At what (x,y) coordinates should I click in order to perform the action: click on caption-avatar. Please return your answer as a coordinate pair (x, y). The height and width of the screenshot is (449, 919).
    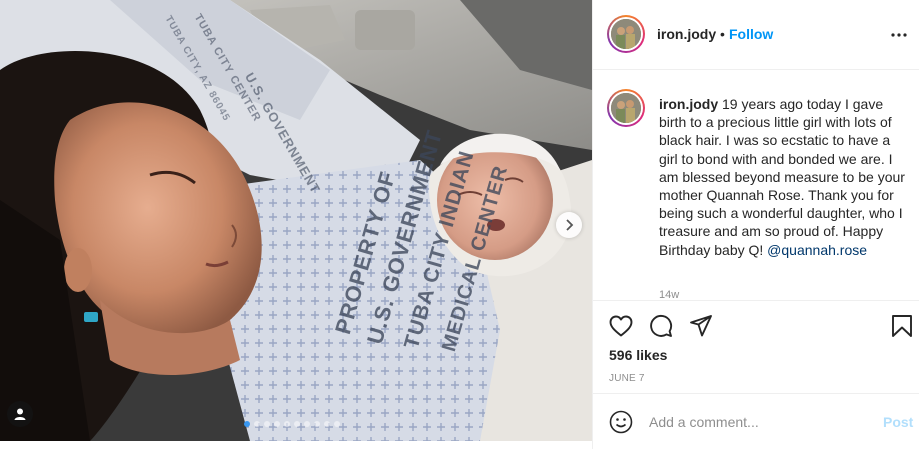
    Looking at the image, I should click on (626, 108).